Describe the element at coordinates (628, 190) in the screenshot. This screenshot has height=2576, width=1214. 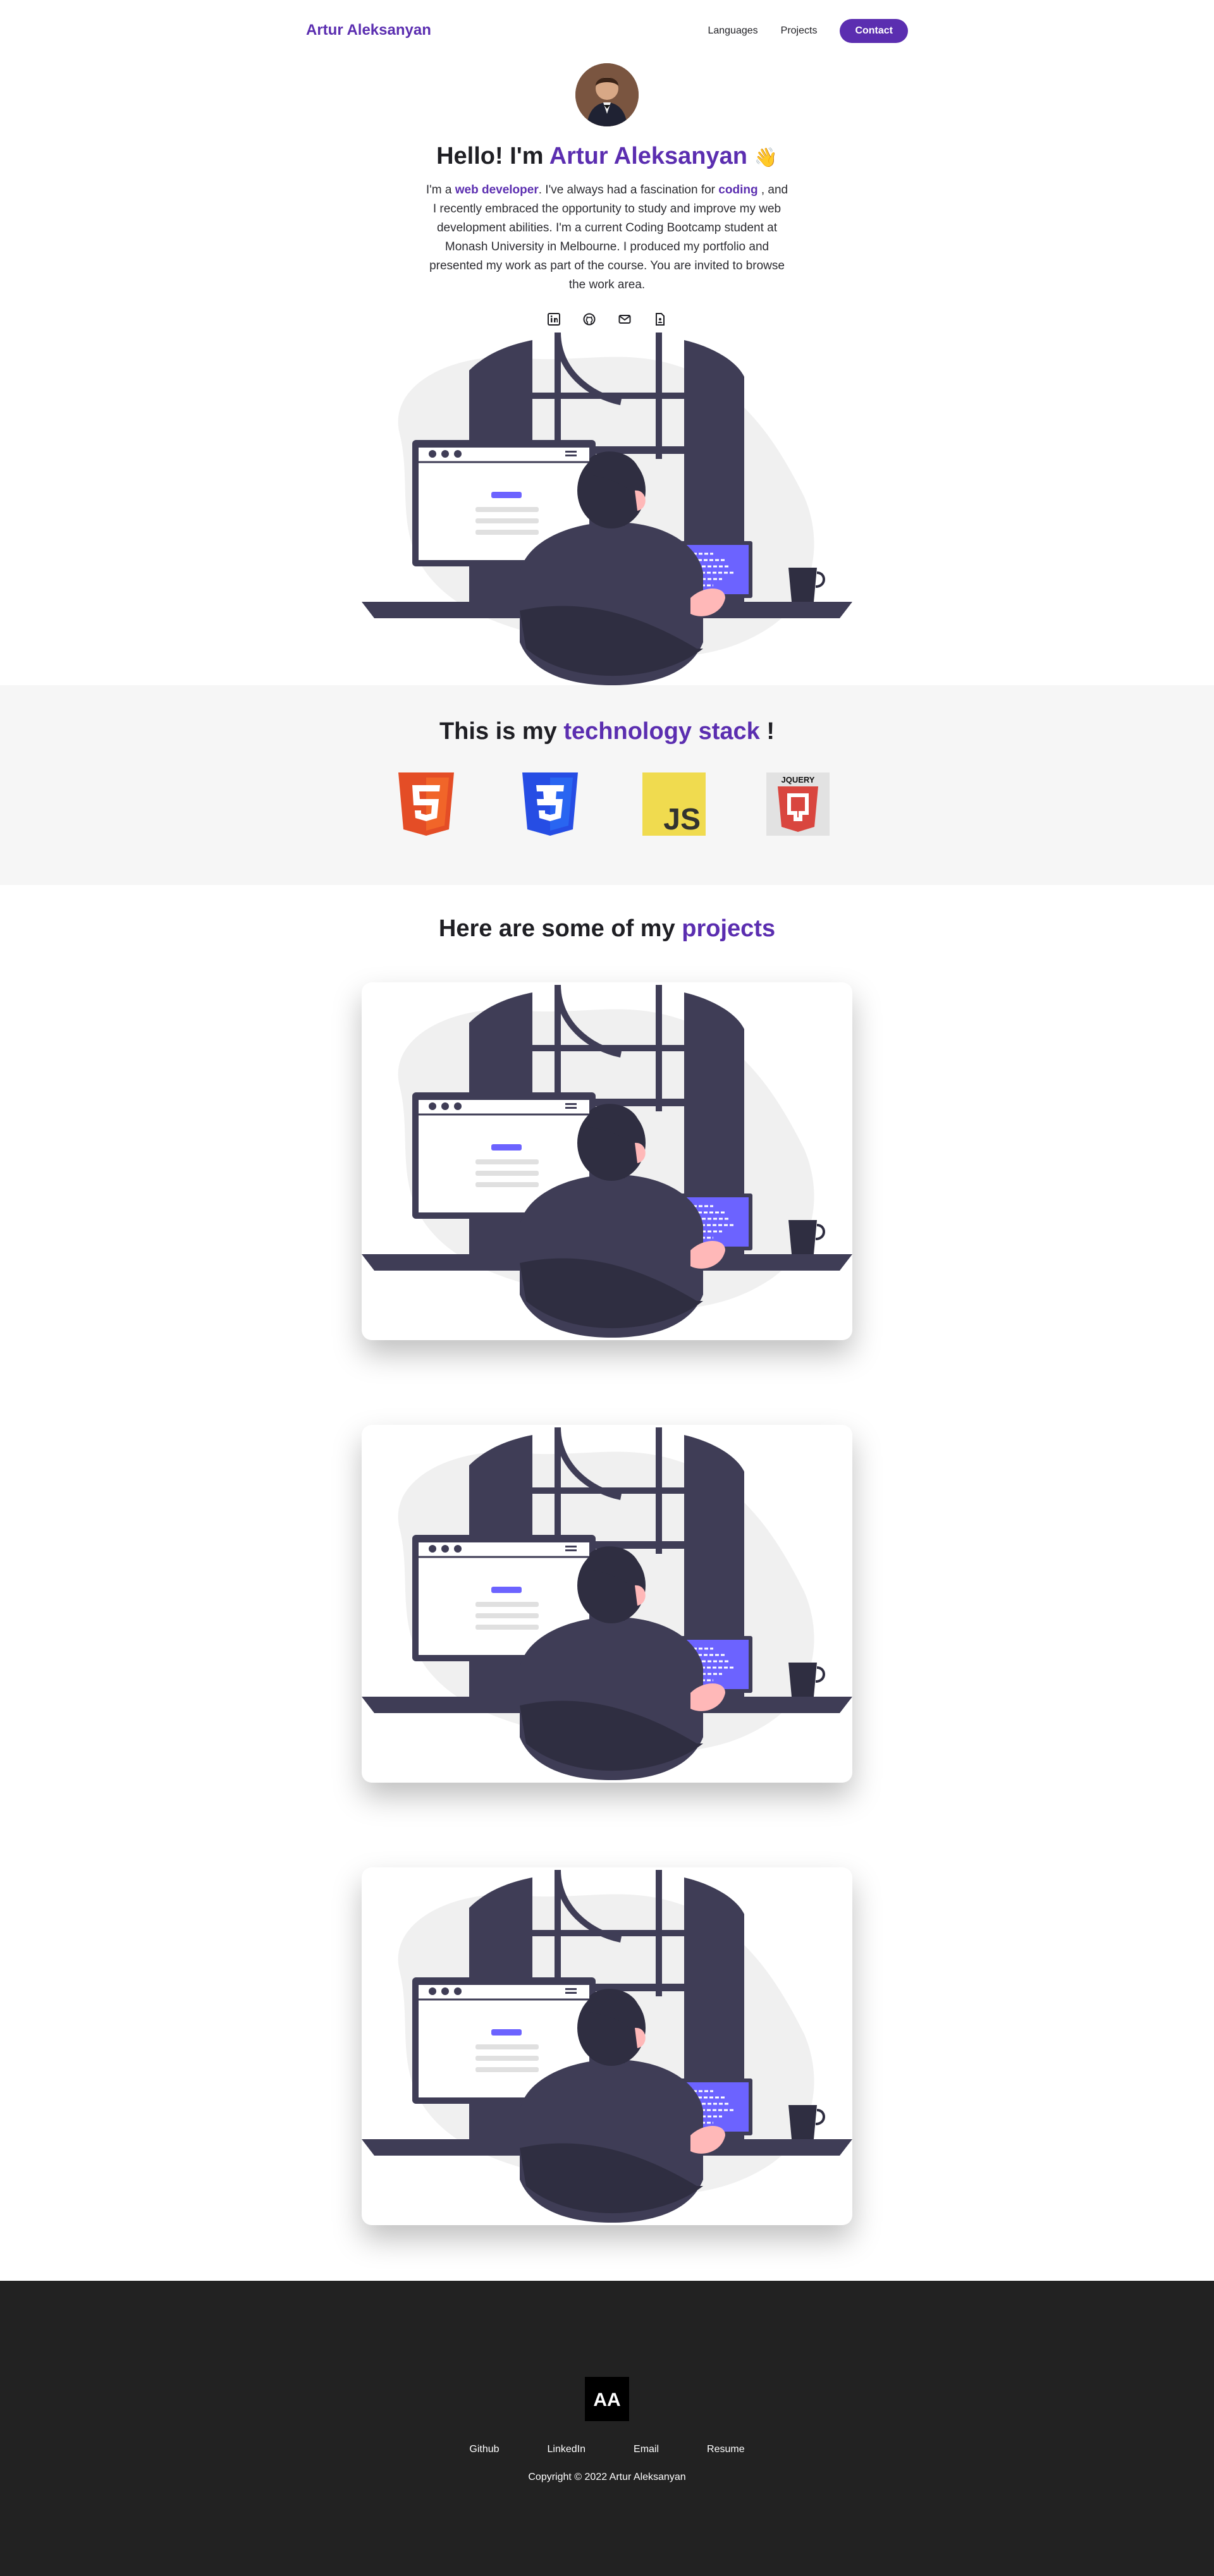
I see `intro-text-2: . I've always had a fascination for` at that location.